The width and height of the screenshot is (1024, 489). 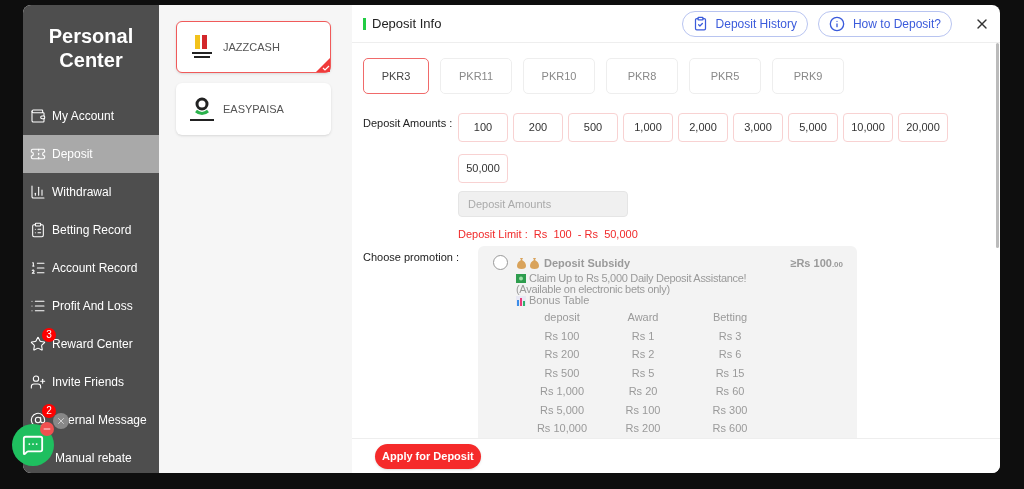 What do you see at coordinates (543, 204) in the screenshot?
I see `amount-input: Deposit Amounts` at bounding box center [543, 204].